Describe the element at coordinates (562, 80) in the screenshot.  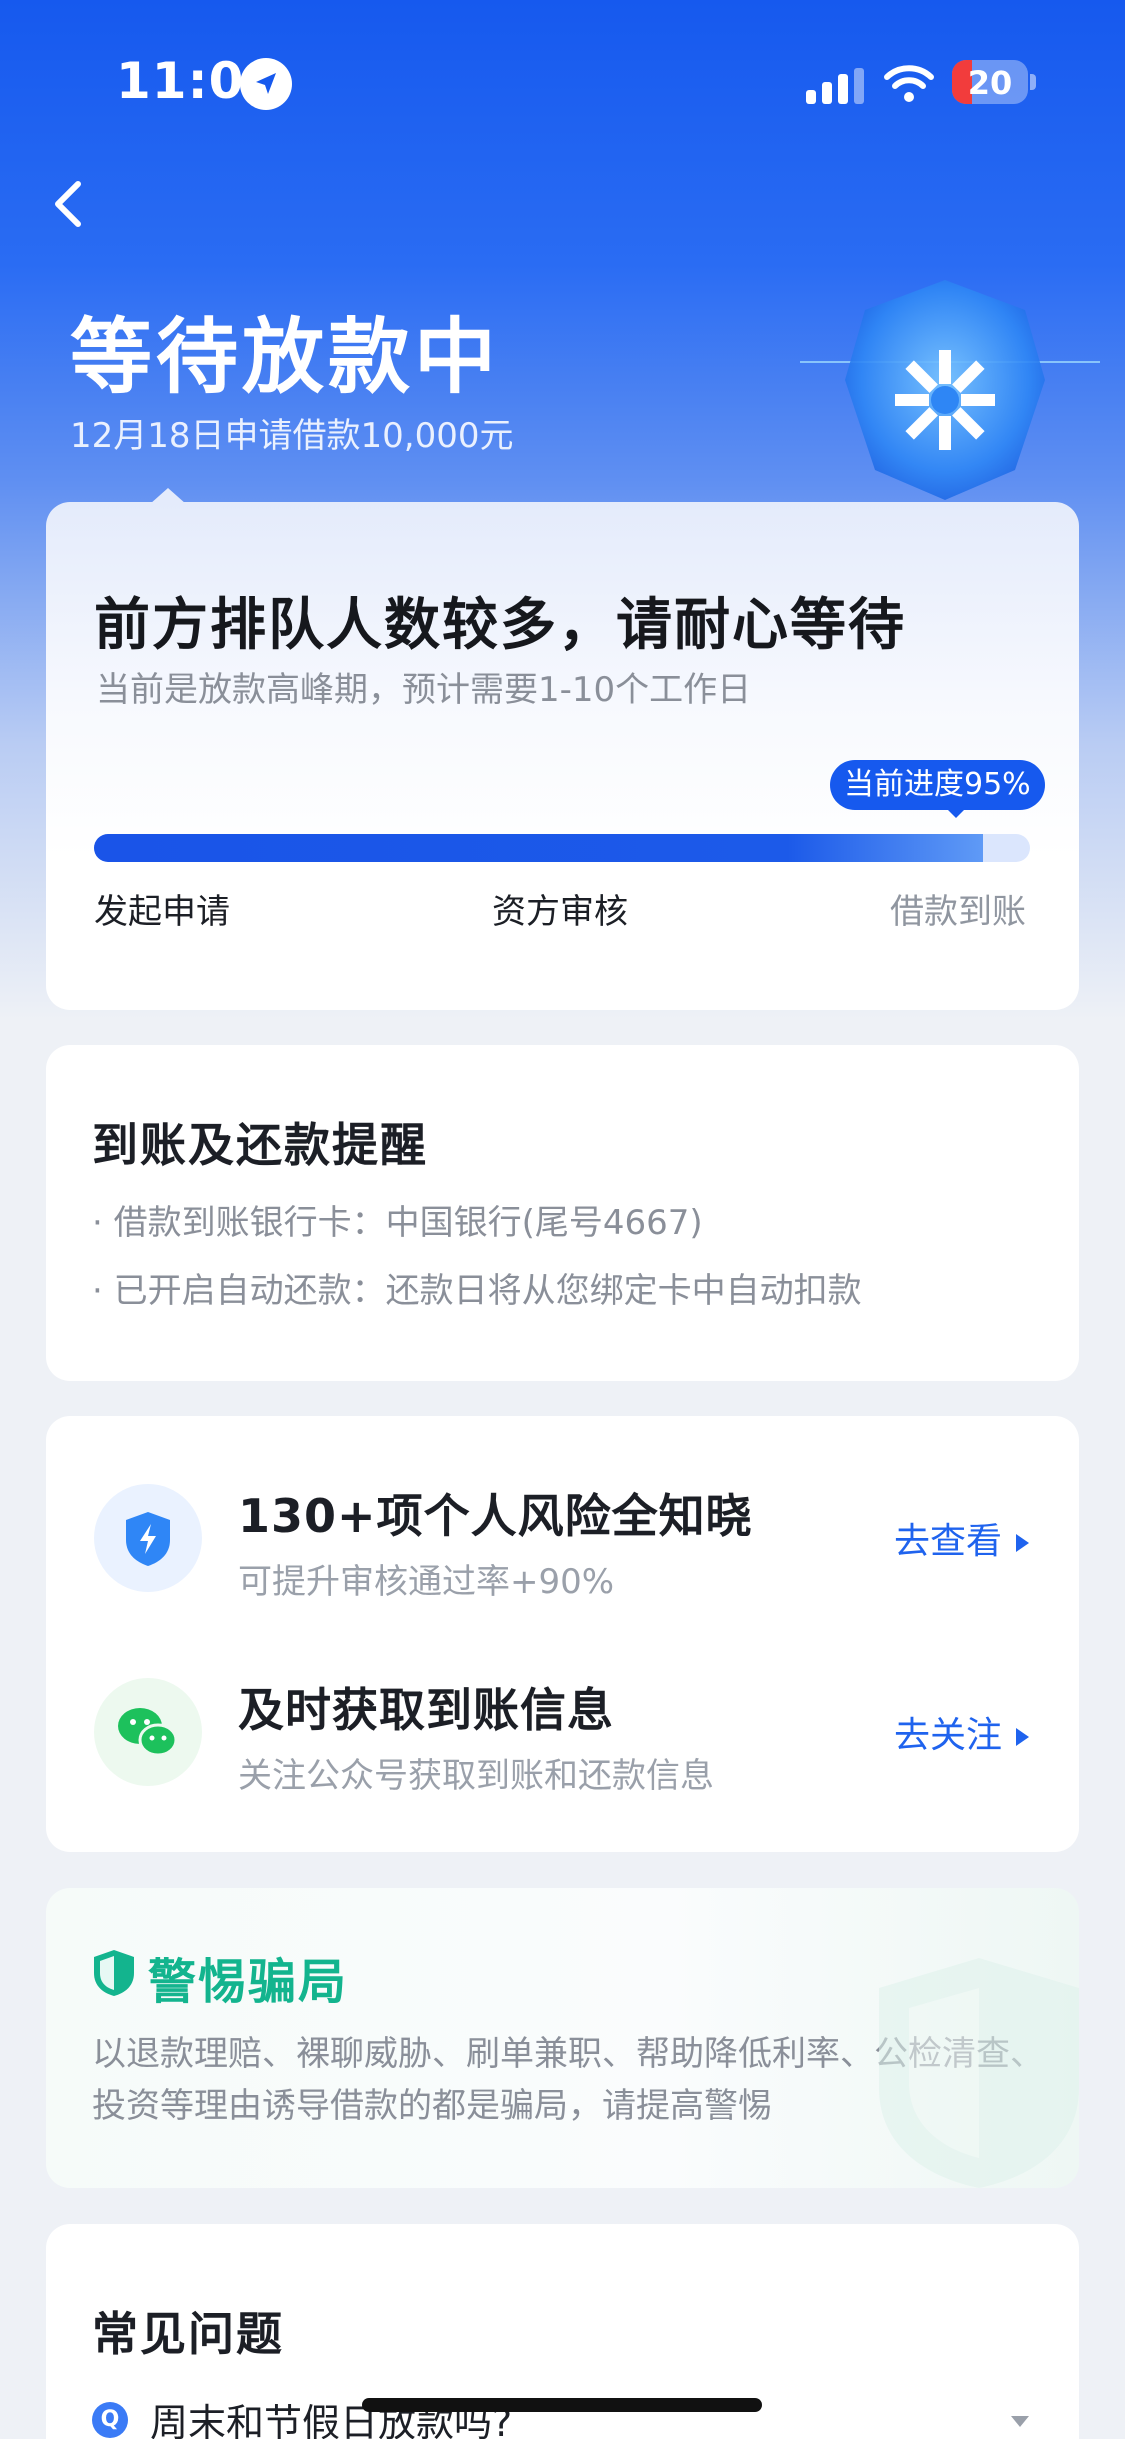
I see `status-bar: 11:09 20` at that location.